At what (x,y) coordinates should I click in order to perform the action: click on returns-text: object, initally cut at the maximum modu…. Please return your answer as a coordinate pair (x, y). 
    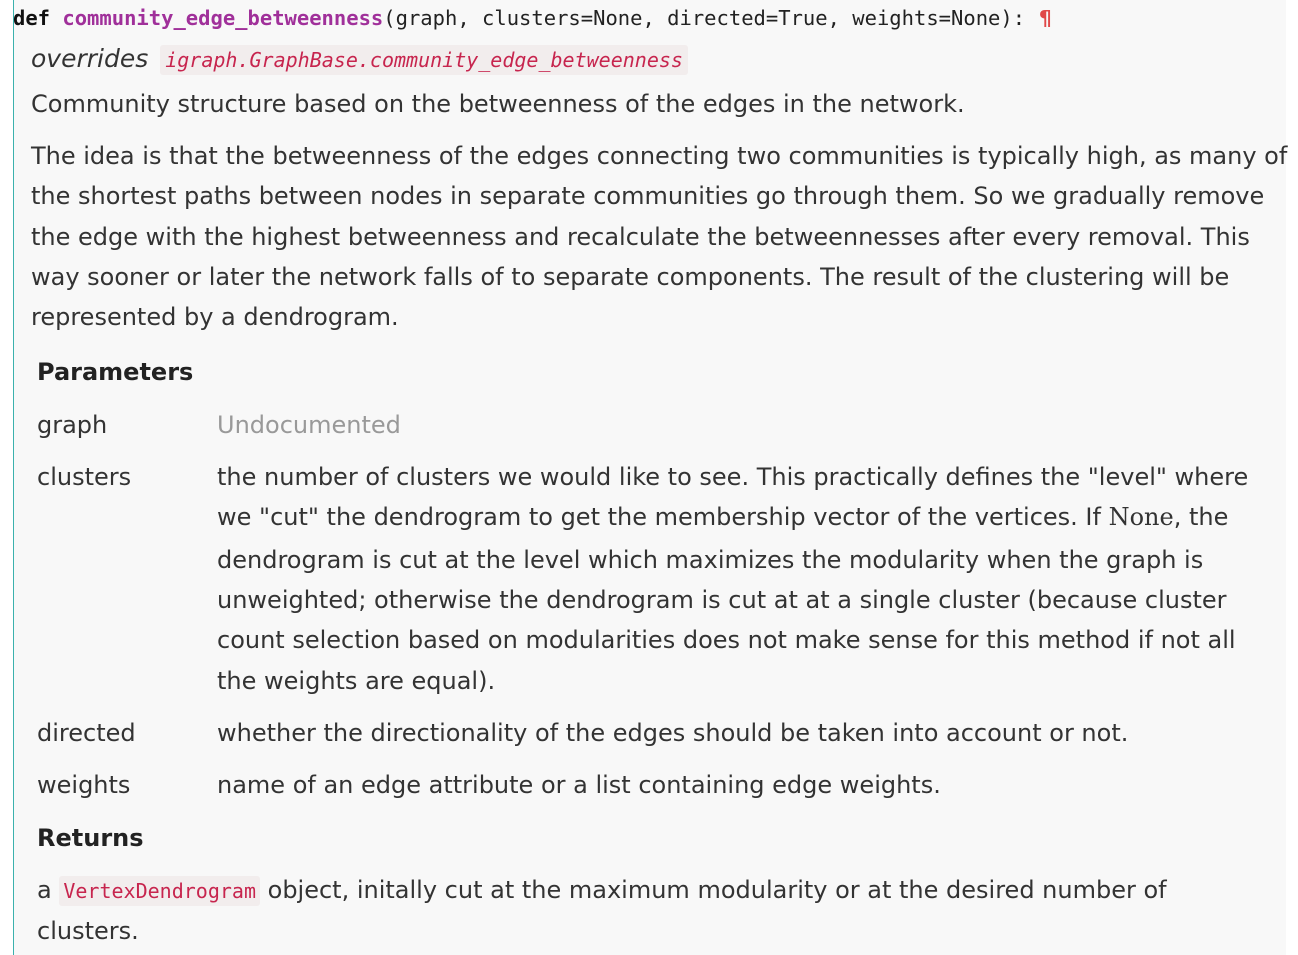
    Looking at the image, I should click on (713, 890).